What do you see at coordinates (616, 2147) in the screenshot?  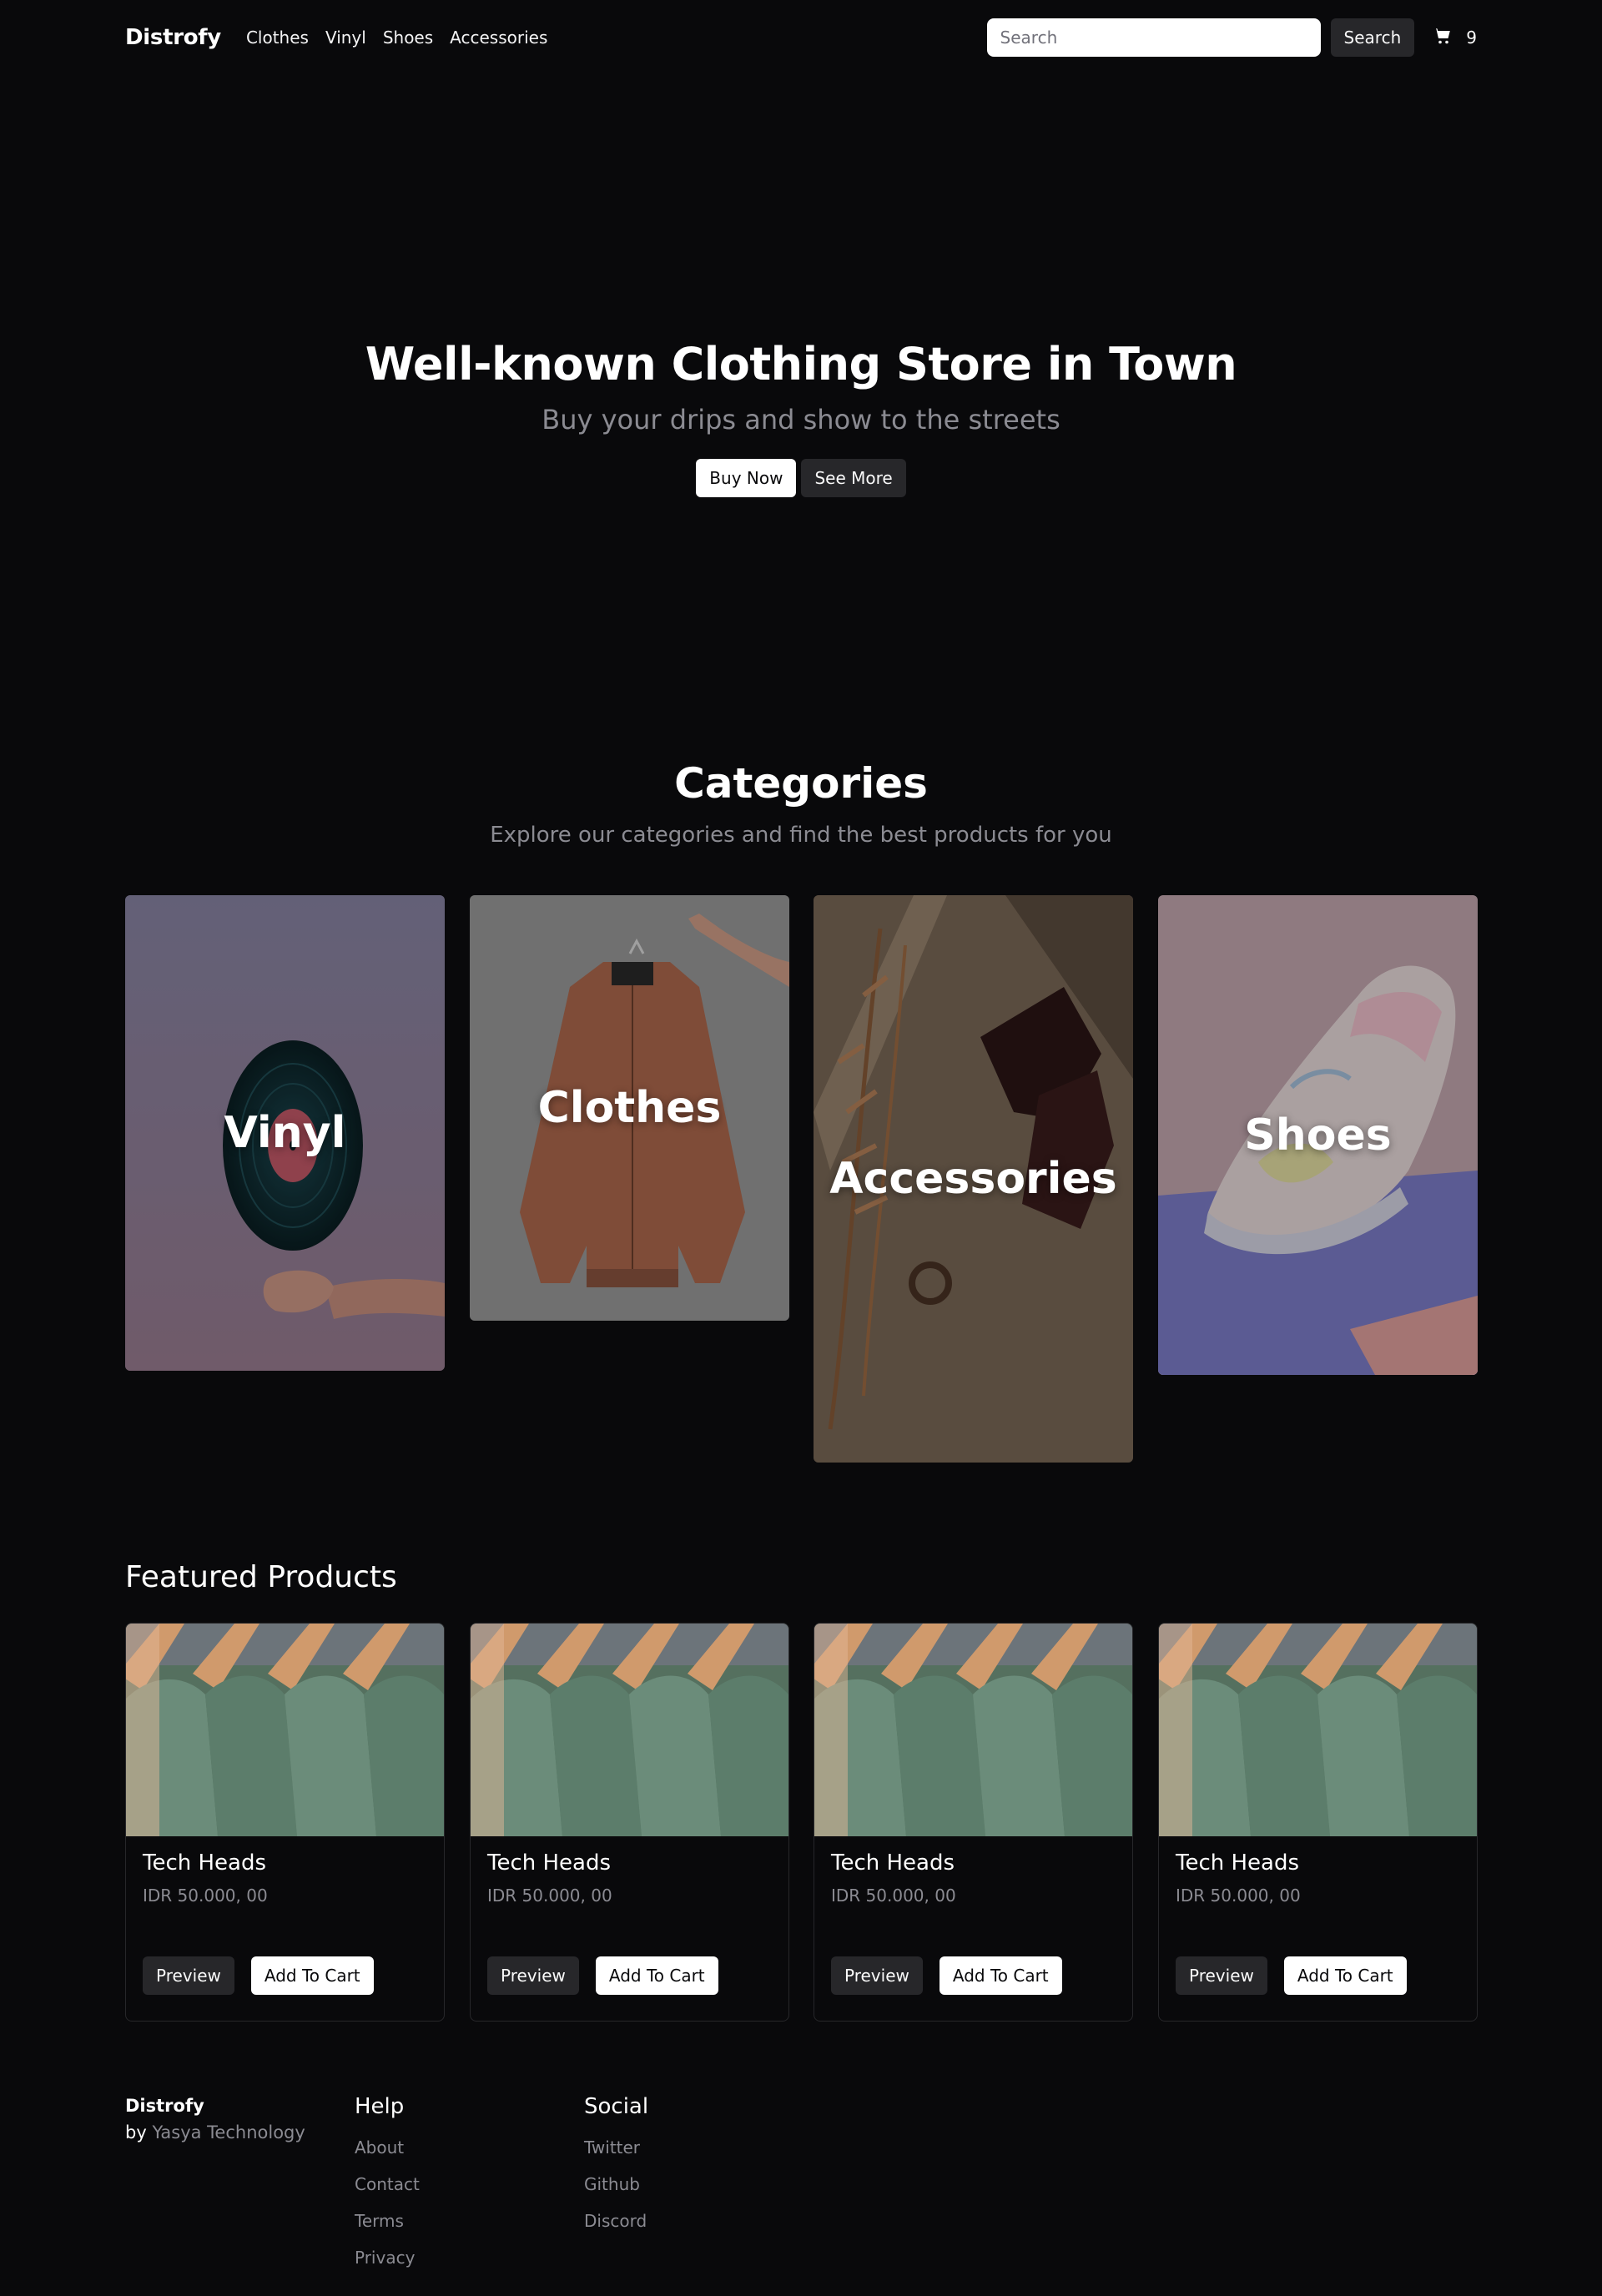 I see `footer-link-twitter: Twitter` at bounding box center [616, 2147].